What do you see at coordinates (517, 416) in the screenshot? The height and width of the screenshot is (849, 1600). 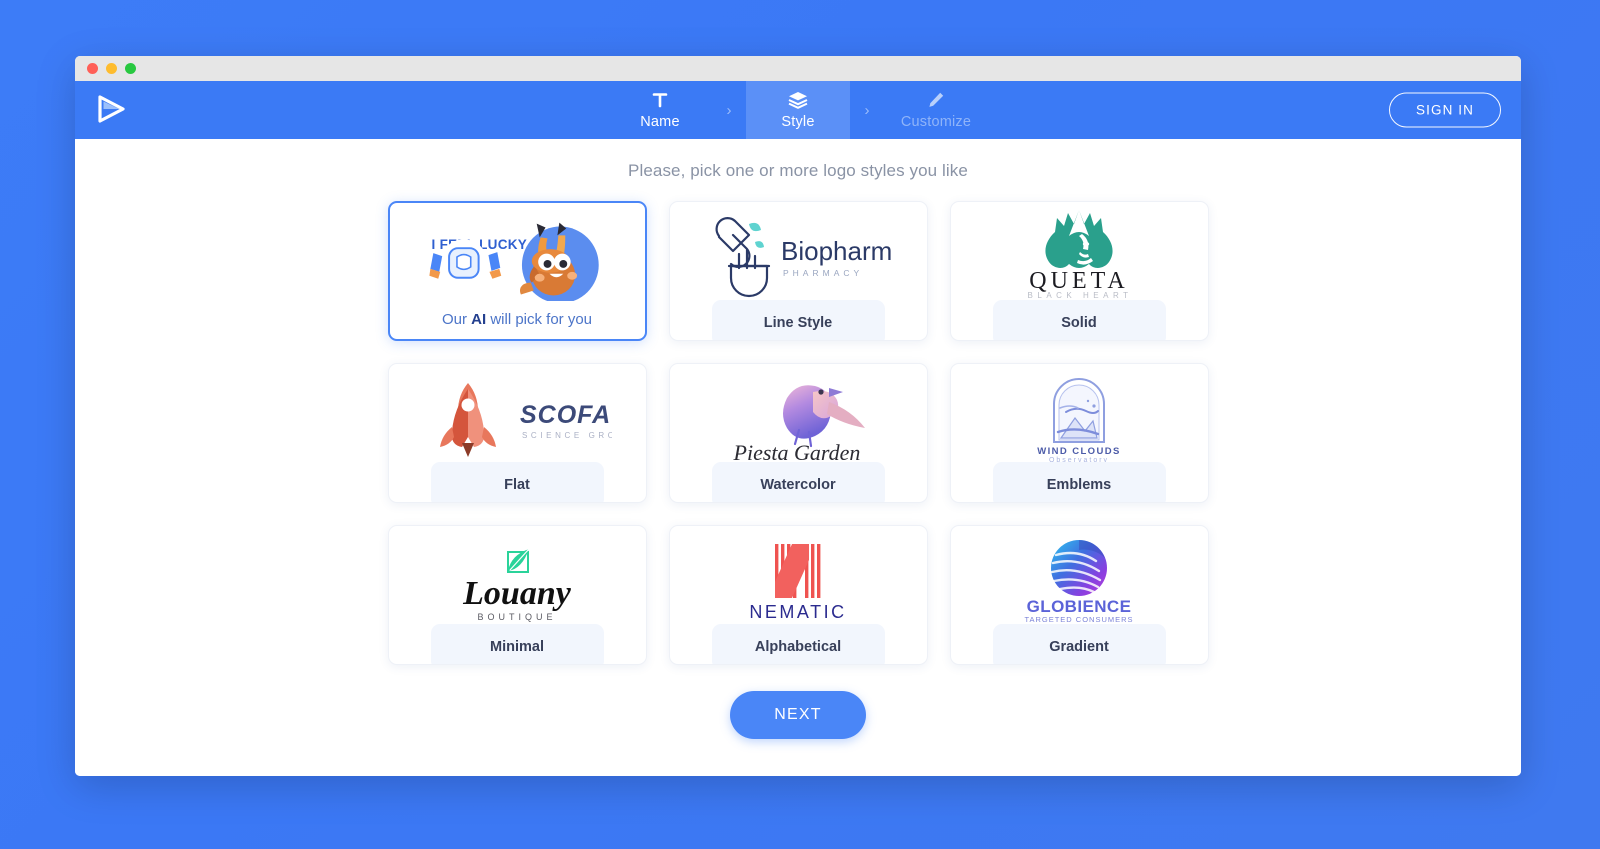 I see `logo-preview-flat: SCOFA SCIENCE GROUP` at bounding box center [517, 416].